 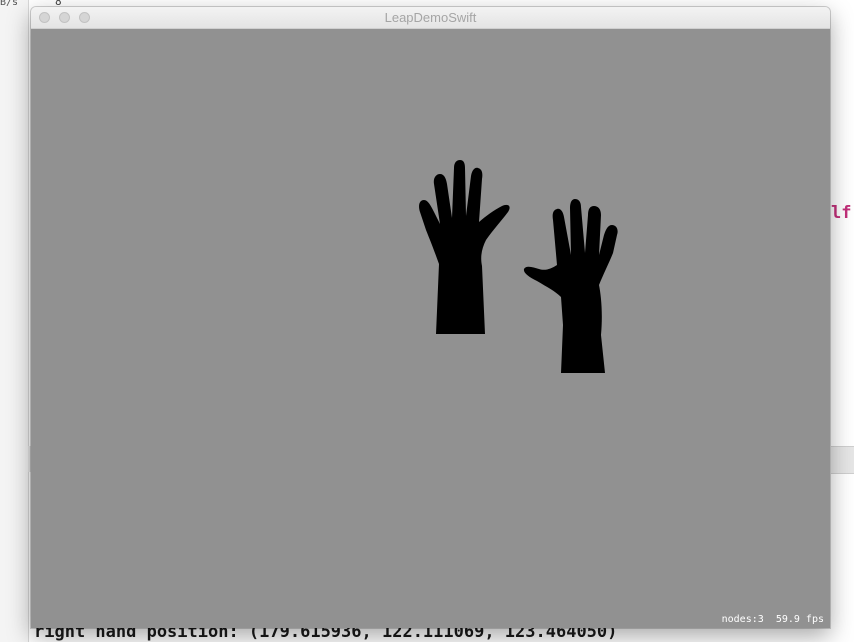 I want to click on scene-stats: nodes:3 59.9 fps, so click(x=773, y=619).